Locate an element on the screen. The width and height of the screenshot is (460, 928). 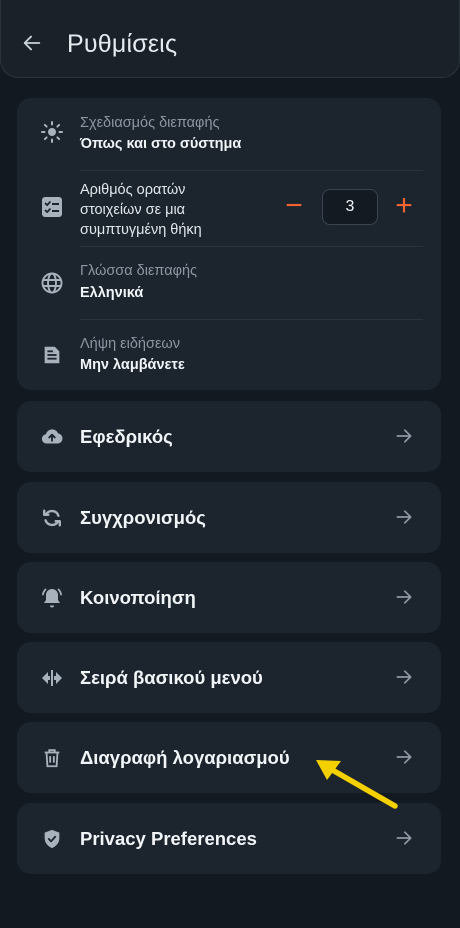
decrement-button: − is located at coordinates (294, 206).